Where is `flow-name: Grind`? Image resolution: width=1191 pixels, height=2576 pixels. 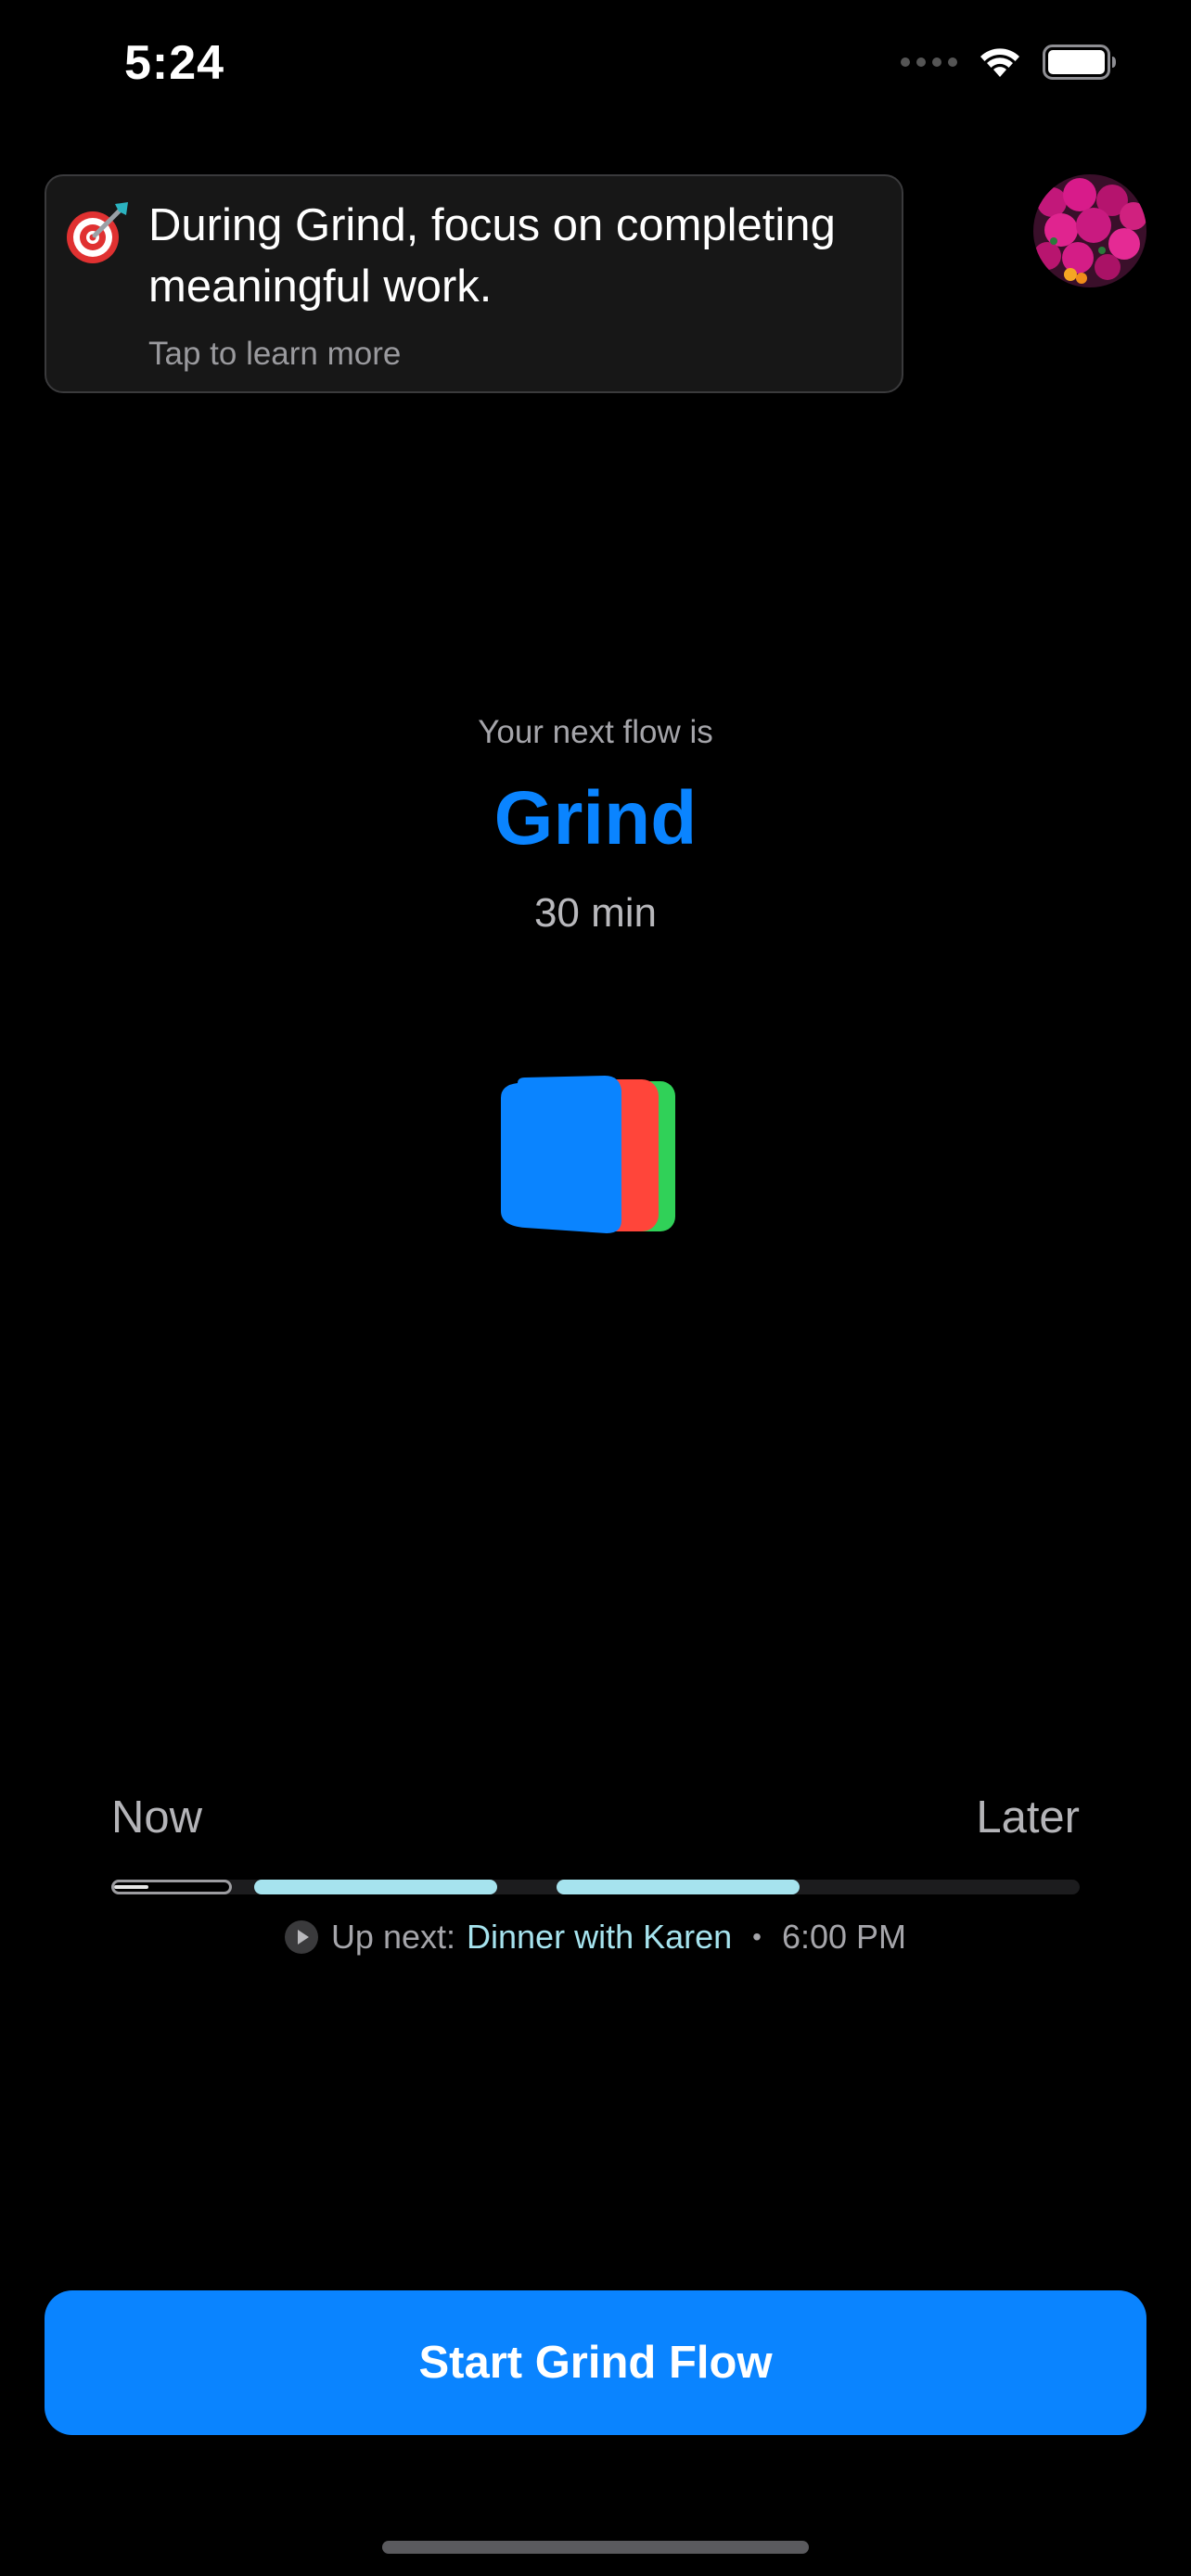
flow-name: Grind is located at coordinates (595, 819).